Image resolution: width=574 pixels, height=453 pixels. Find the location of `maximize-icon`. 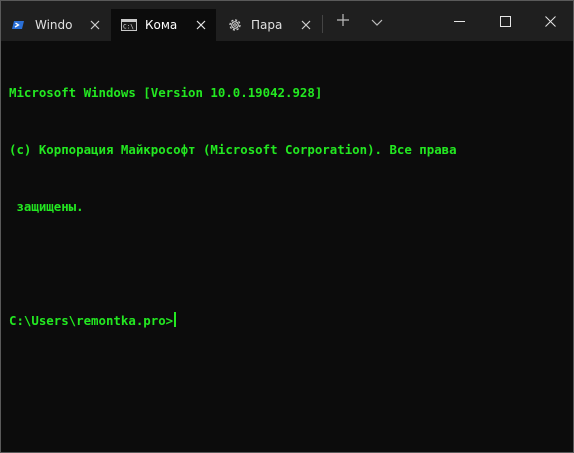

maximize-icon is located at coordinates (505, 21).